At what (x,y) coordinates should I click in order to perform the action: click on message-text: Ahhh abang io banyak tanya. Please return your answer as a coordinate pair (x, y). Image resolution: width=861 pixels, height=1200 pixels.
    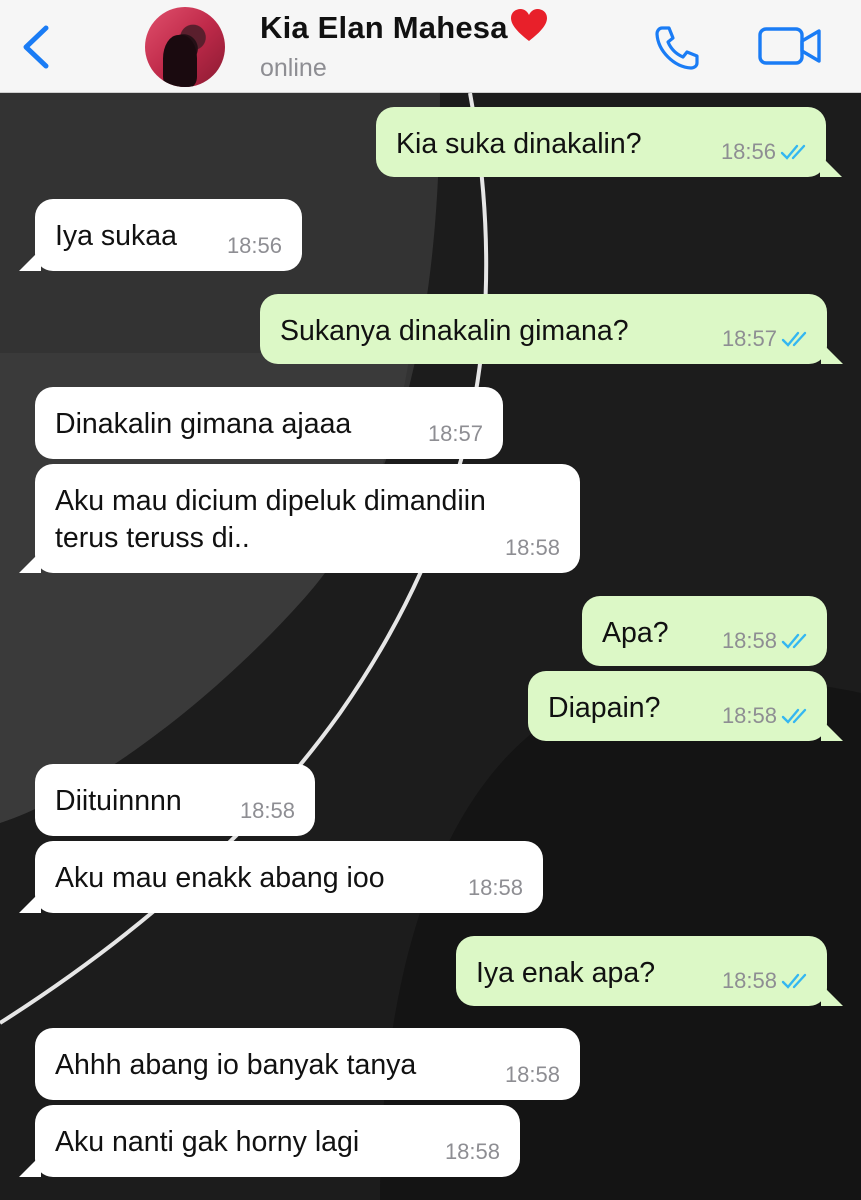
    Looking at the image, I should click on (236, 1065).